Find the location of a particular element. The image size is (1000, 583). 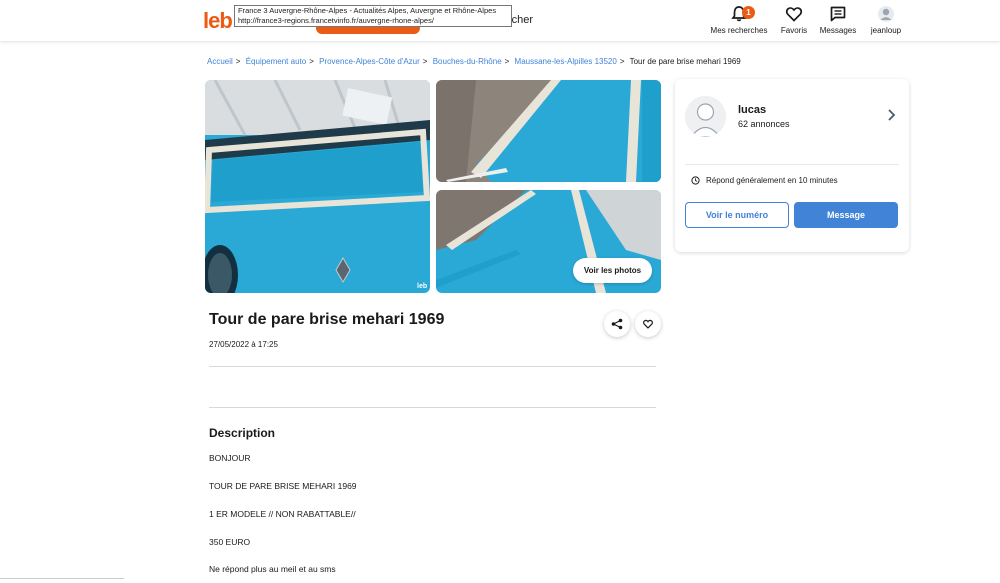

nav-messages: Messages is located at coordinates (838, 19).